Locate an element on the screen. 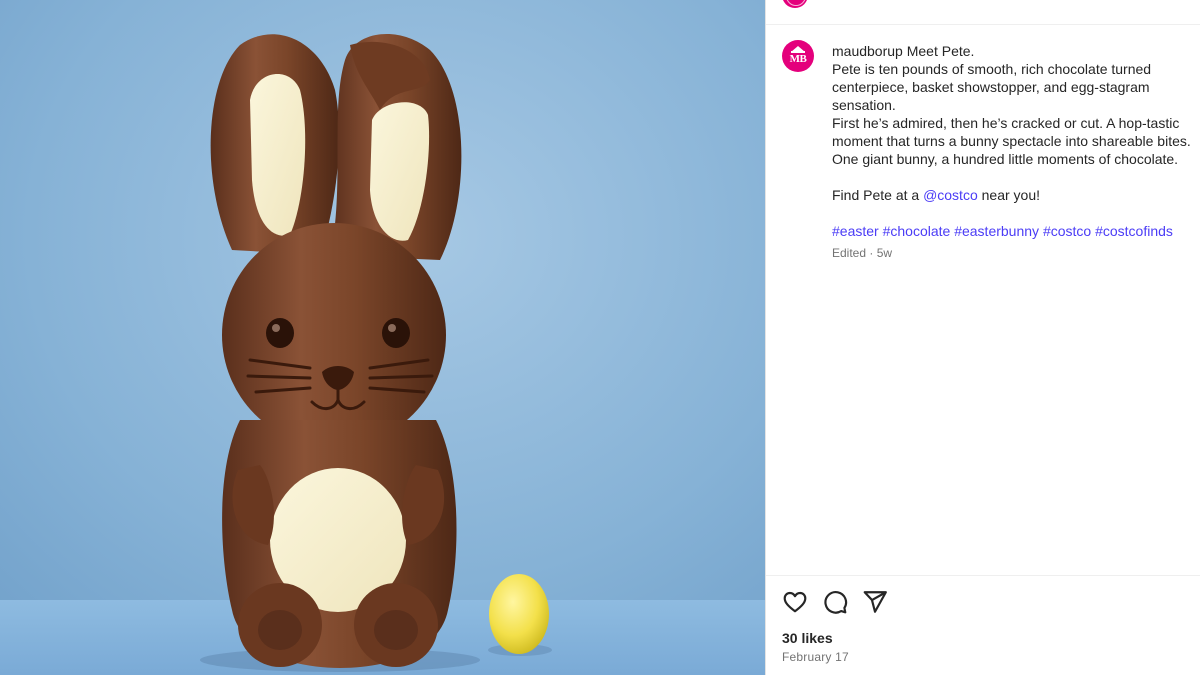 This screenshot has height=675, width=1200. avatar-initials: MB is located at coordinates (798, 59).